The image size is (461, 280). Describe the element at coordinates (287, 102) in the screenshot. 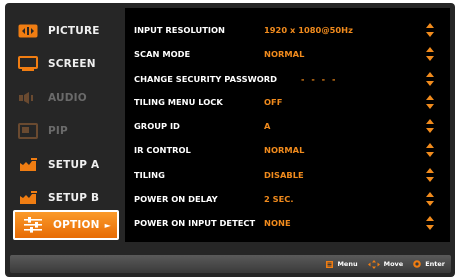

I see `setting-row-tiling-menu-lock: TILING MENU LOCK OFF` at that location.